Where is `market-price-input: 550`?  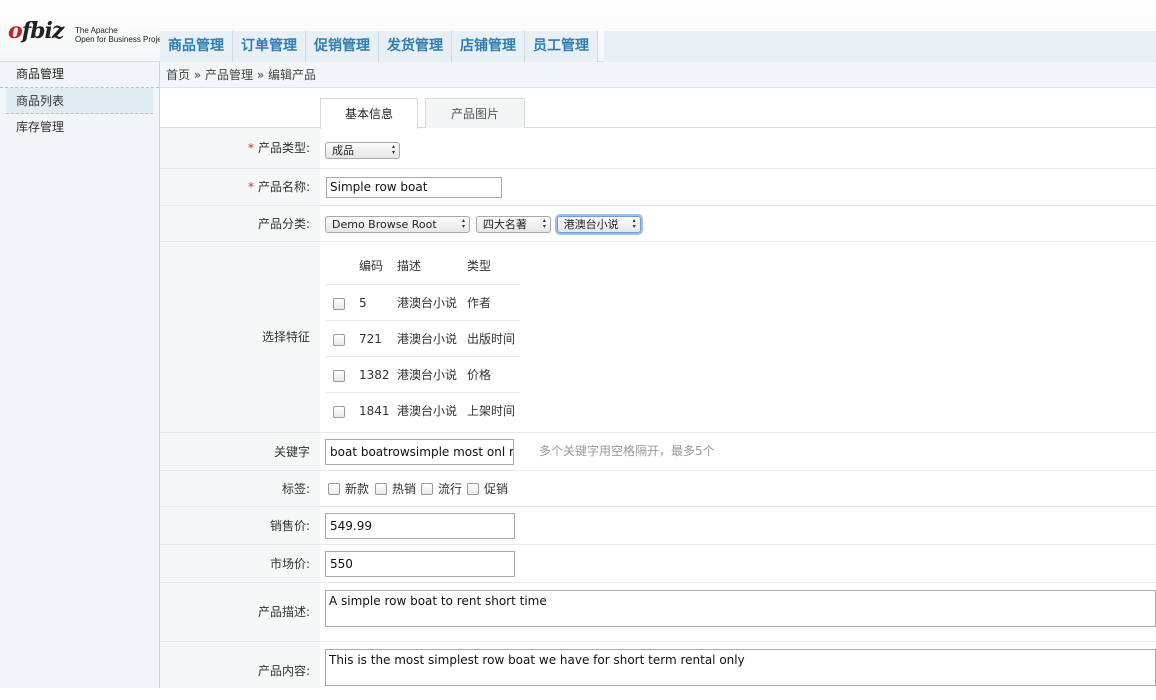
market-price-input: 550 is located at coordinates (420, 564).